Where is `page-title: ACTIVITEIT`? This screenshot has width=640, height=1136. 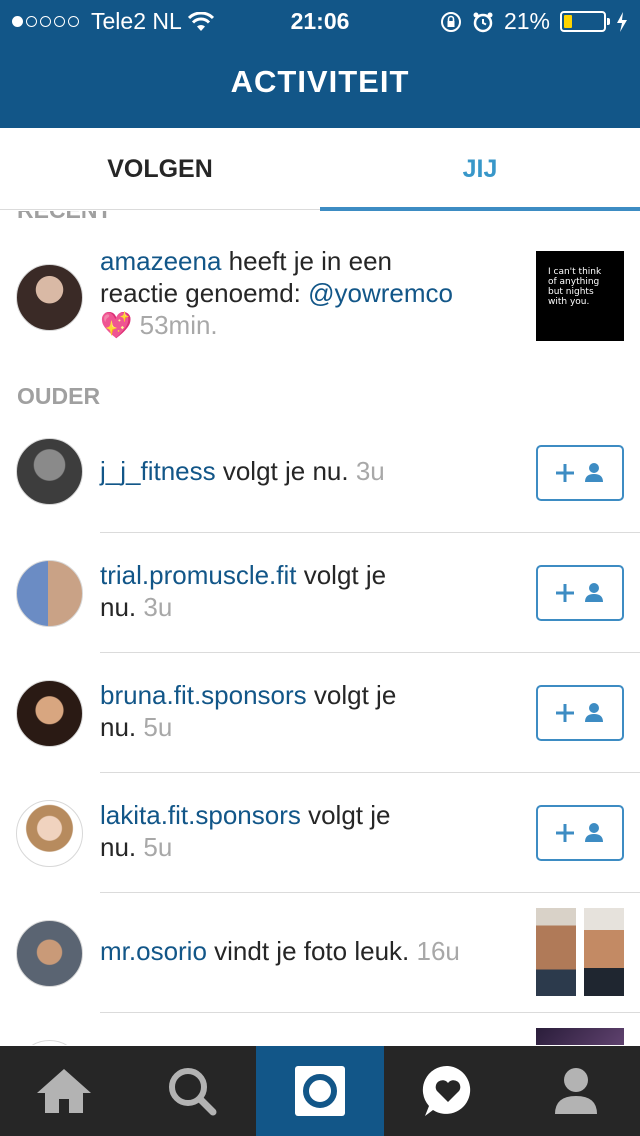 page-title: ACTIVITEIT is located at coordinates (320, 81).